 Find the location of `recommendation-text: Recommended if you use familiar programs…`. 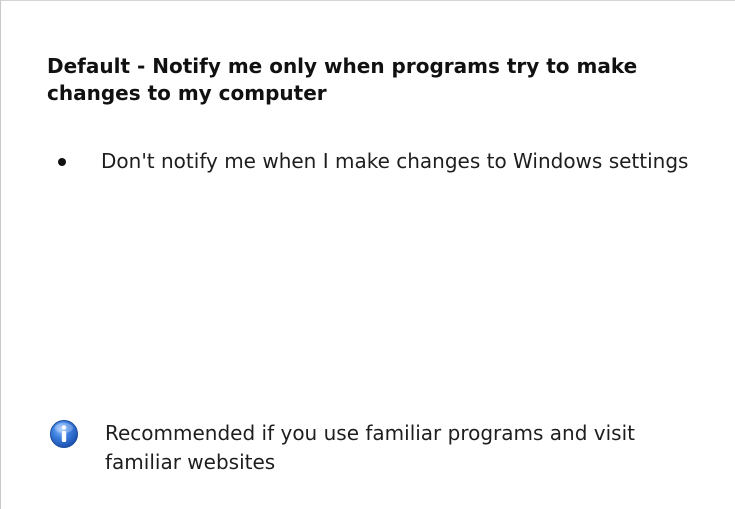

recommendation-text: Recommended if you use familiar programs… is located at coordinates (370, 447).